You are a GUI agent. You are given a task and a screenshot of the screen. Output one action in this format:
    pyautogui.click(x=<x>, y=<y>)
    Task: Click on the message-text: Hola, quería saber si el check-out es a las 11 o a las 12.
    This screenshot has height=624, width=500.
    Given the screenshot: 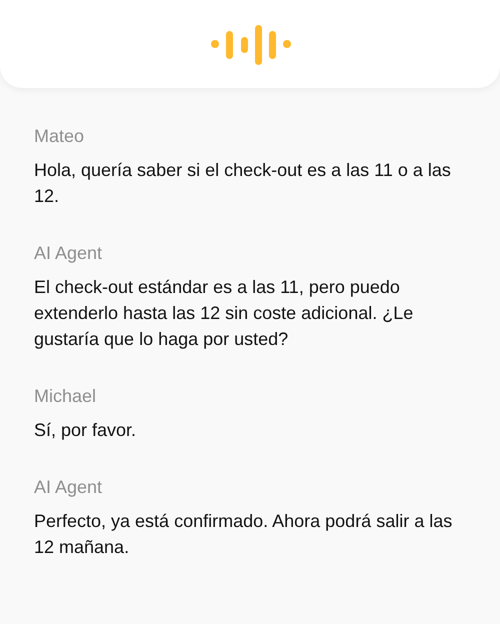 What is the action you would take?
    pyautogui.click(x=243, y=183)
    